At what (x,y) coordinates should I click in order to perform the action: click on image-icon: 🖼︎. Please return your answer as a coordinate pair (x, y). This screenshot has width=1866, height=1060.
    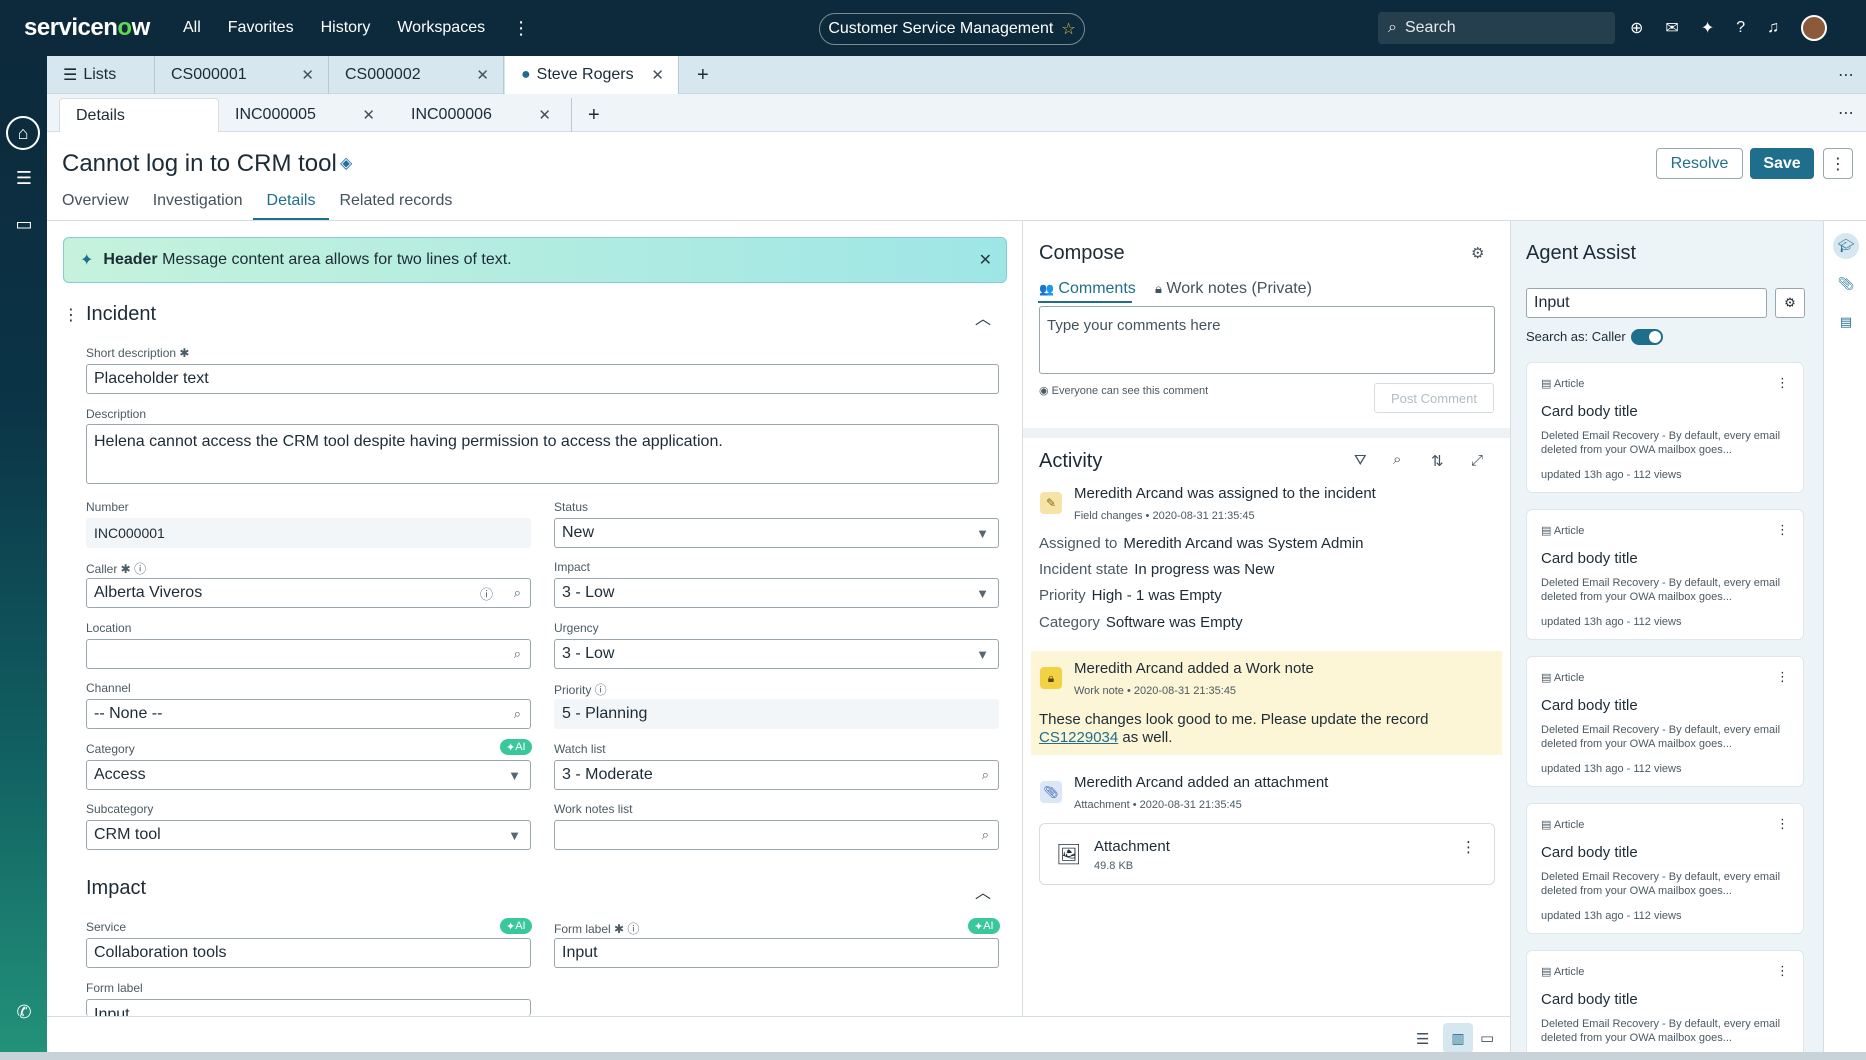
    Looking at the image, I should click on (1069, 855).